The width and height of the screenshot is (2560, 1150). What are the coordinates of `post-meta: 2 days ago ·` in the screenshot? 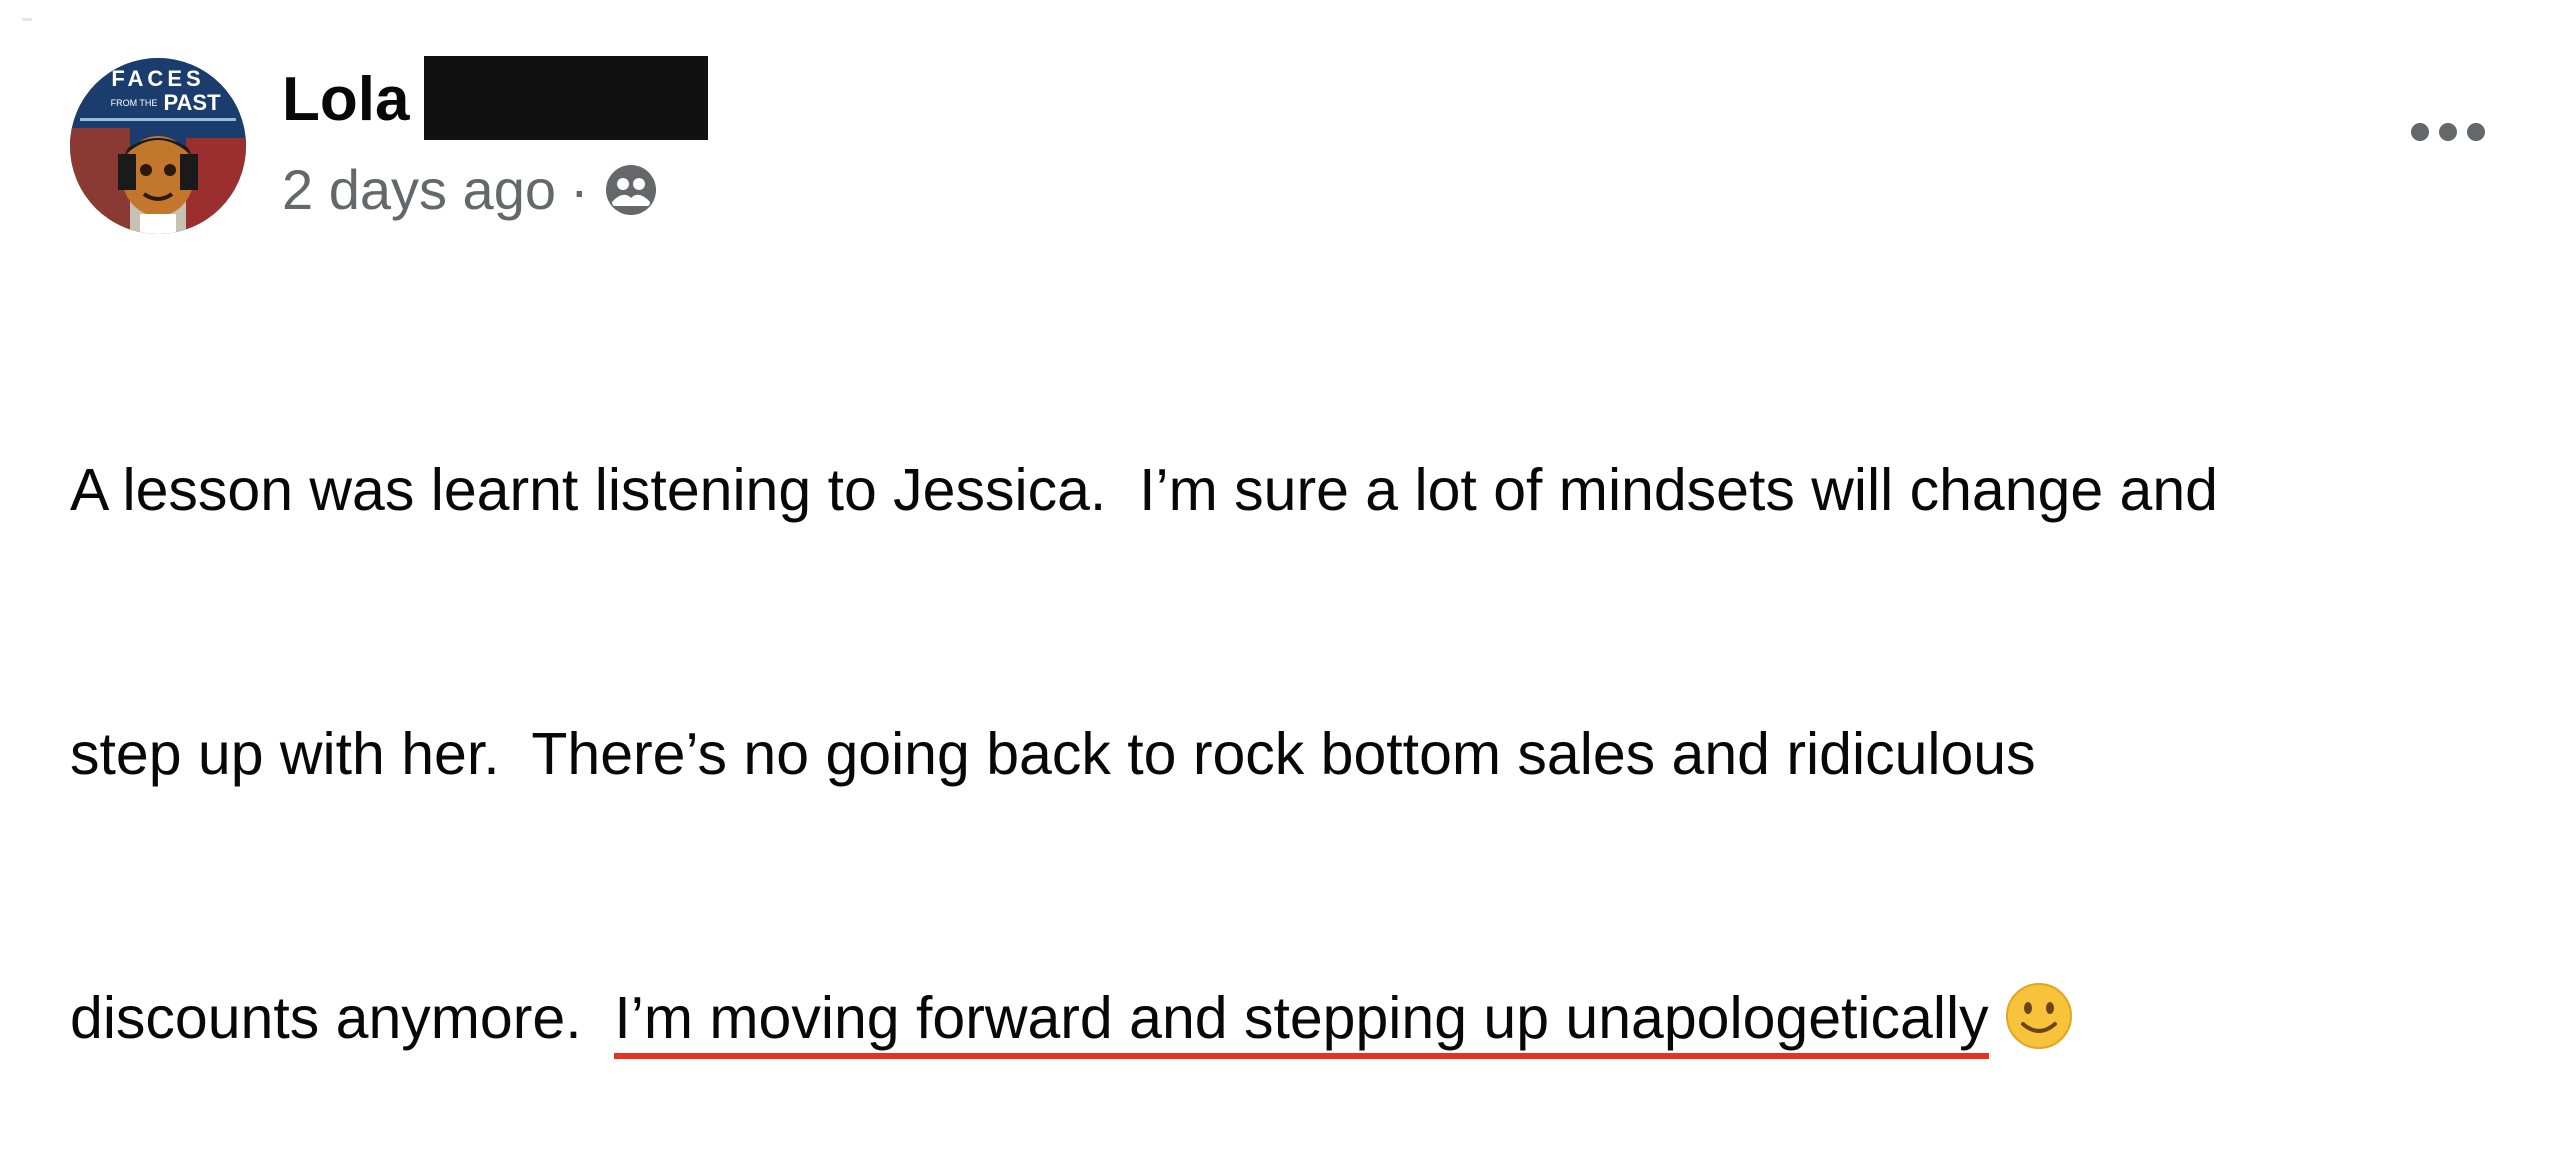 It's located at (470, 190).